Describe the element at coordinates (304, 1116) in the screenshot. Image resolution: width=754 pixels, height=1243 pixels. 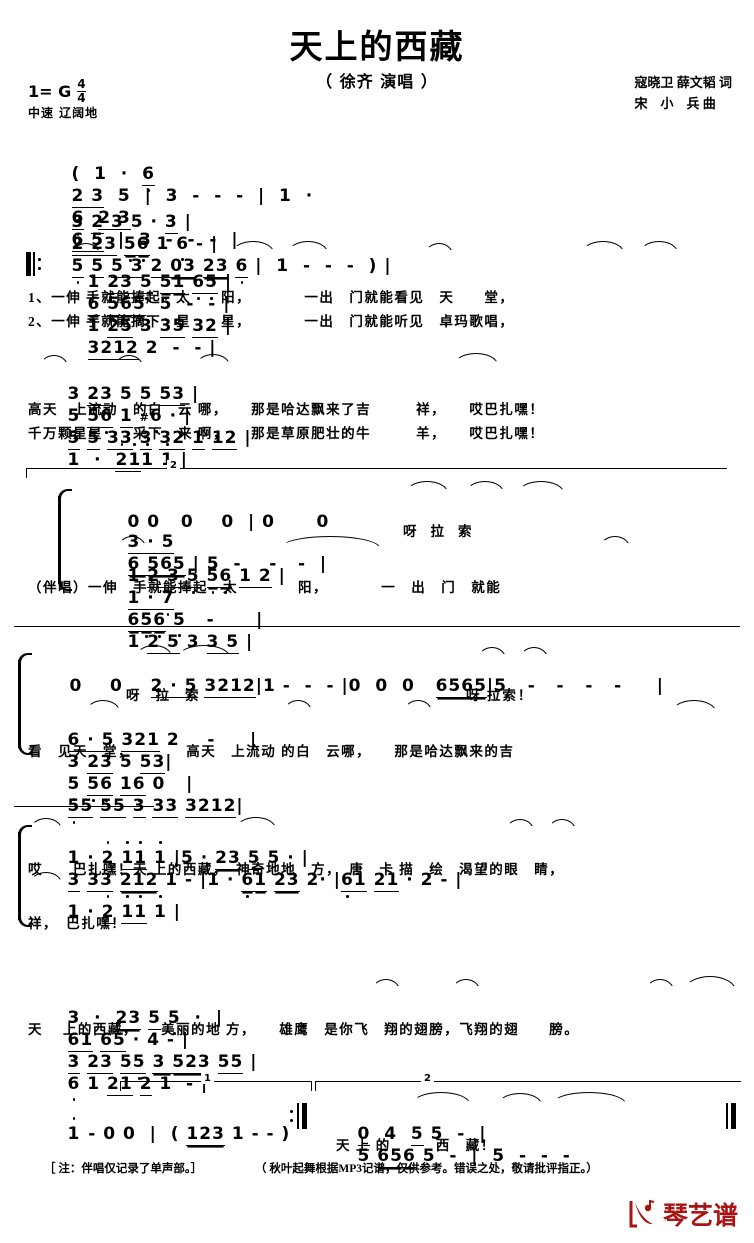
I see `repeat-end-thick-bar` at that location.